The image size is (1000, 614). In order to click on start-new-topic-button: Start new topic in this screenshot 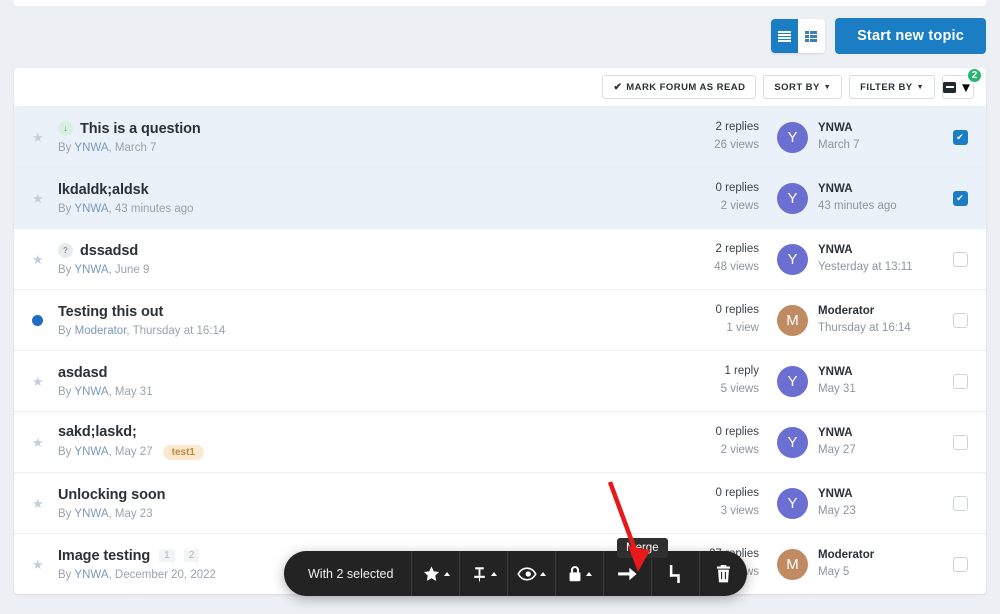, I will do `click(910, 36)`.